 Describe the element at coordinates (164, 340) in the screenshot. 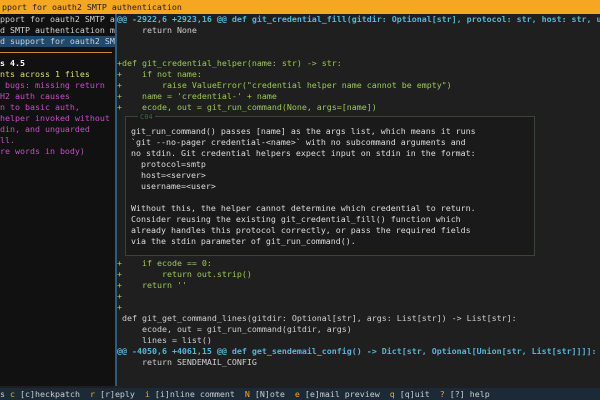

I see `diff-line: lines = list()` at that location.